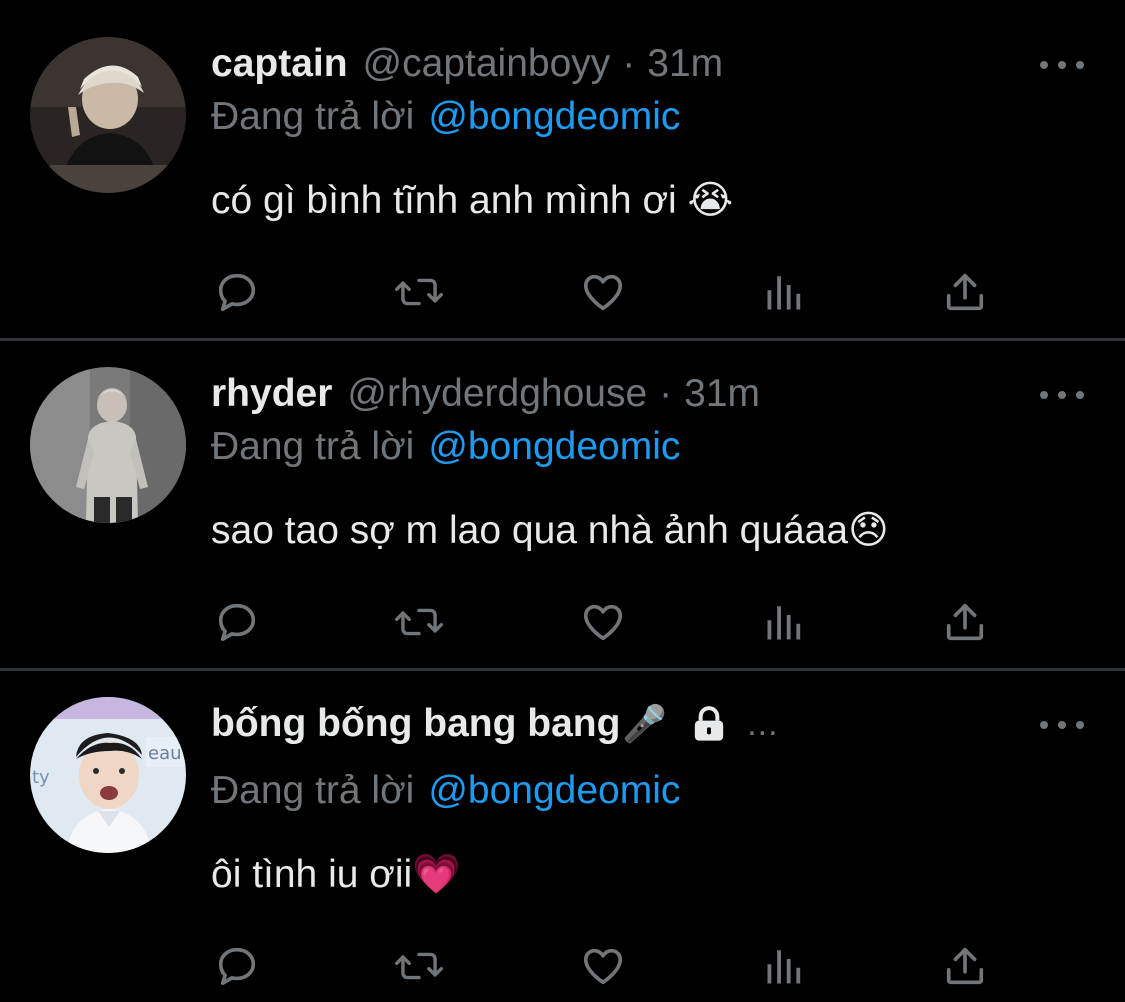 This screenshot has height=1002, width=1125. I want to click on microphone-emoji: 🎤, so click(645, 723).